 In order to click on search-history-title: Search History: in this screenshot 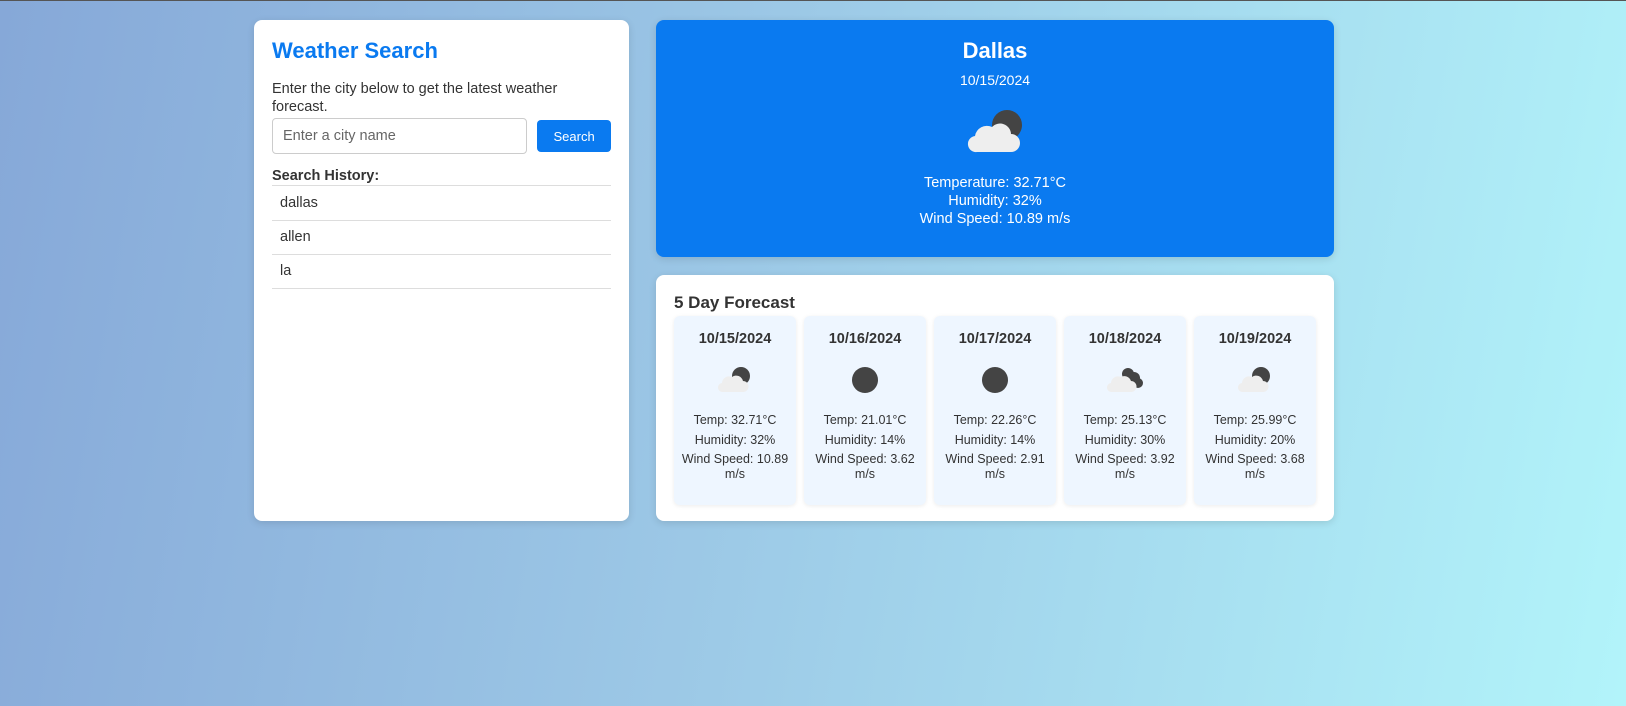, I will do `click(441, 177)`.